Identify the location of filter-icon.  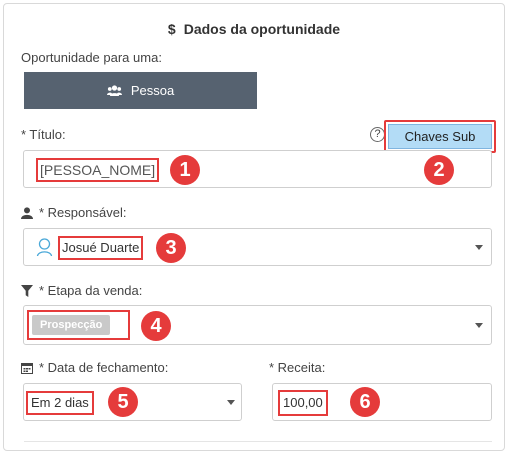
(27, 292).